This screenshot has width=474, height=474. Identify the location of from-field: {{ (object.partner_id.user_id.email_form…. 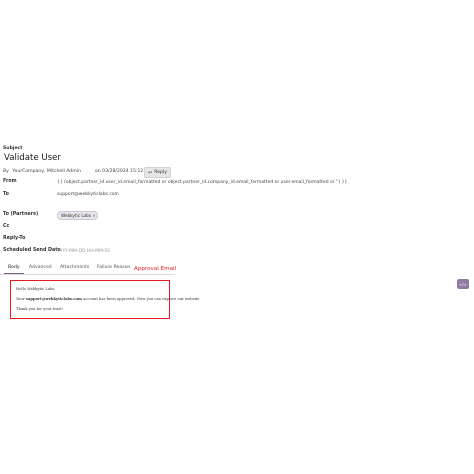
(202, 182).